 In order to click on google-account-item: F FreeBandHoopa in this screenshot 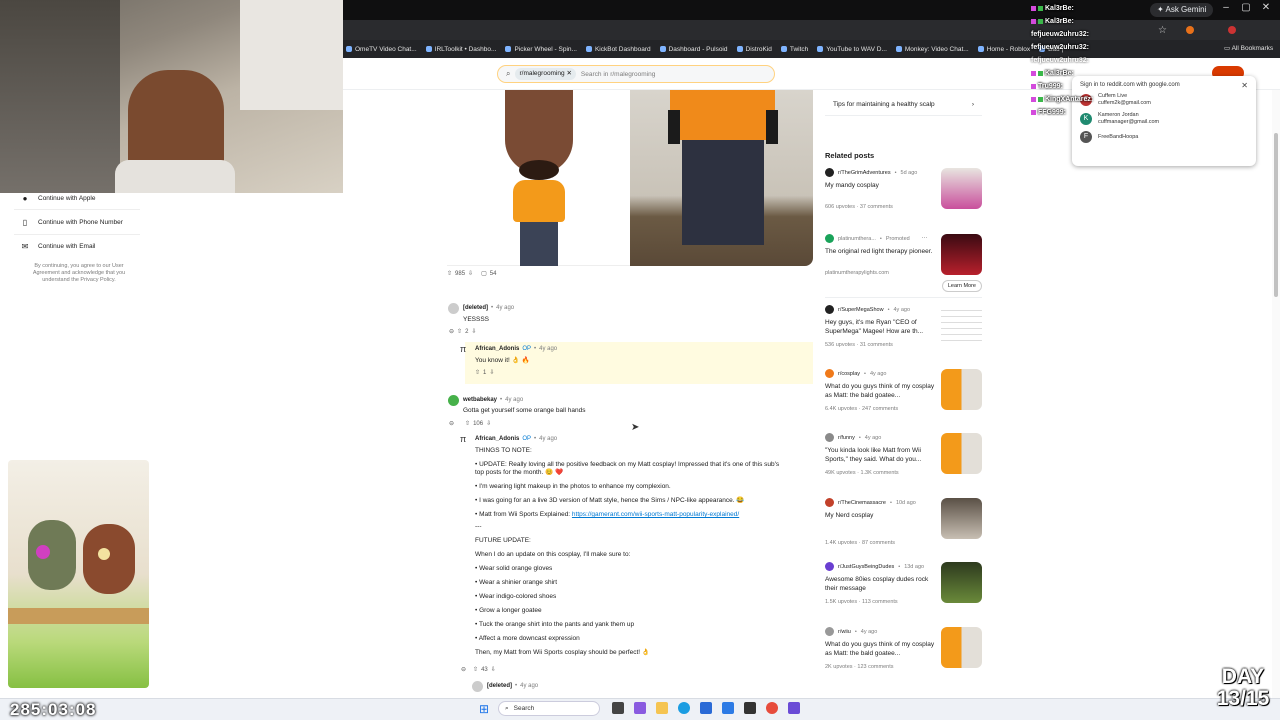, I will do `click(1164, 137)`.